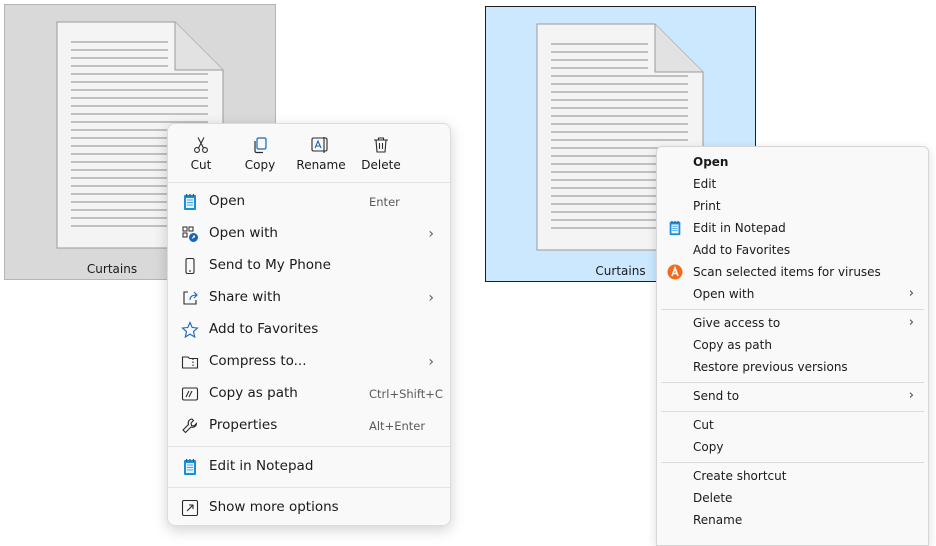  I want to click on classic-item-delete: Delete, so click(792, 498).